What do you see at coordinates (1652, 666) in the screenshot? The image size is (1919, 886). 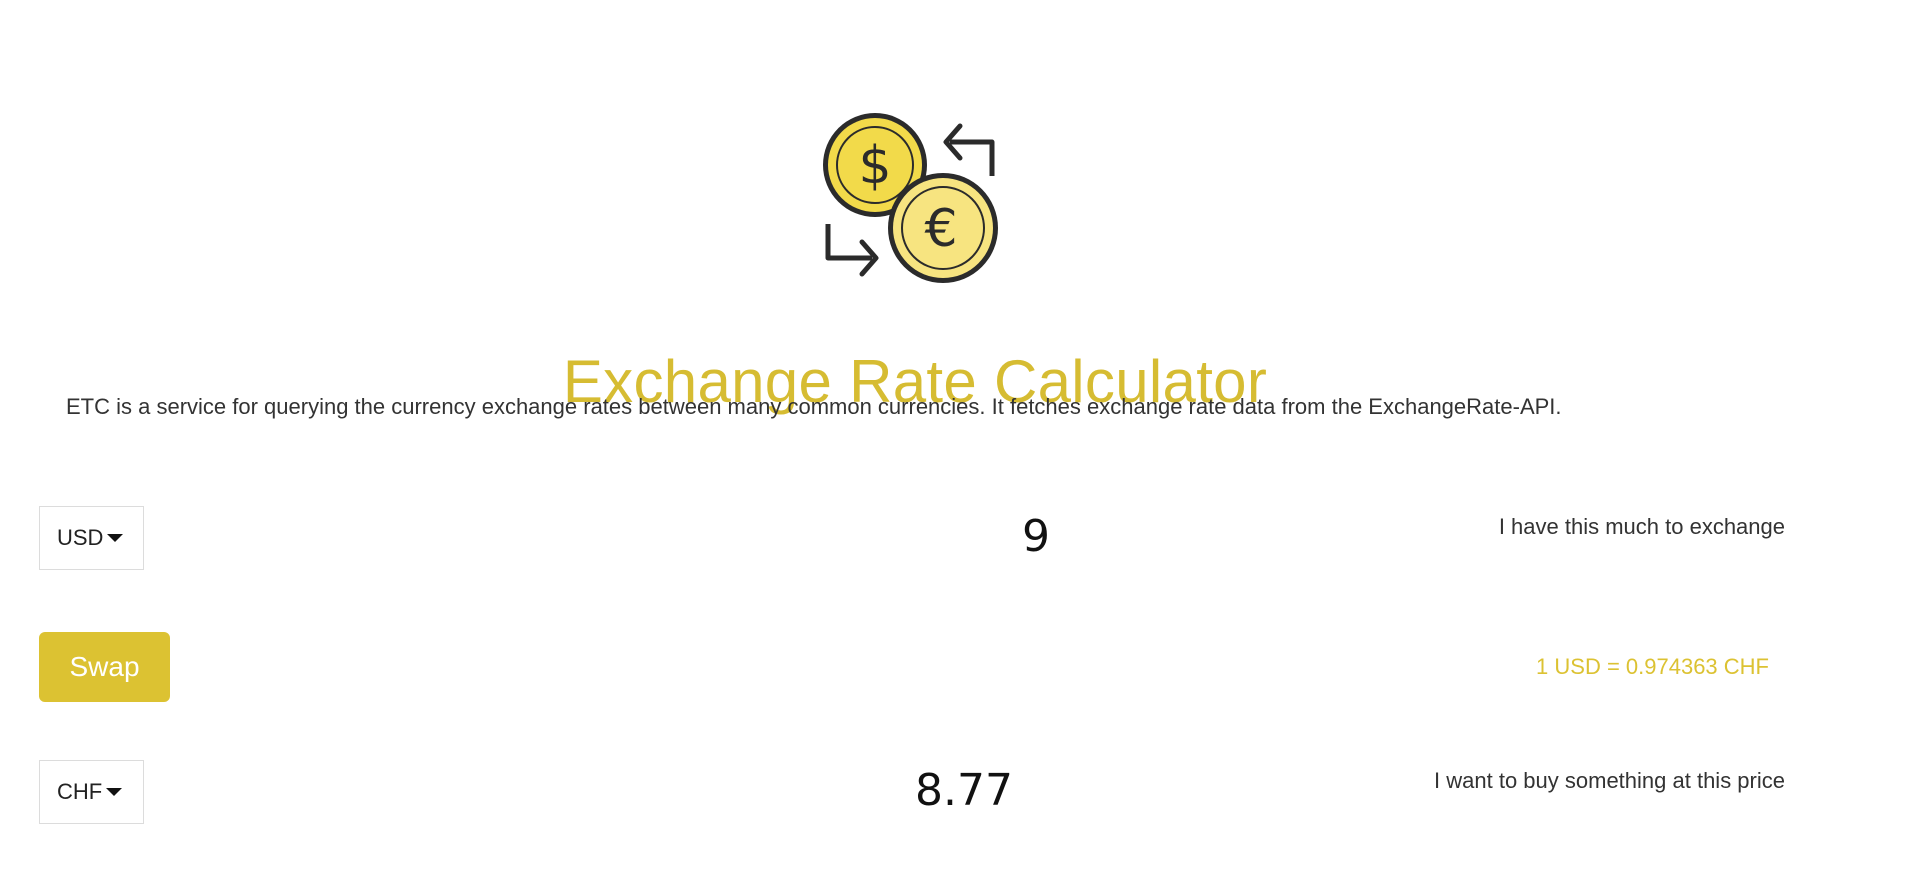 I see `exchange-rate-text: 1 USD = 0.974363 CHF` at bounding box center [1652, 666].